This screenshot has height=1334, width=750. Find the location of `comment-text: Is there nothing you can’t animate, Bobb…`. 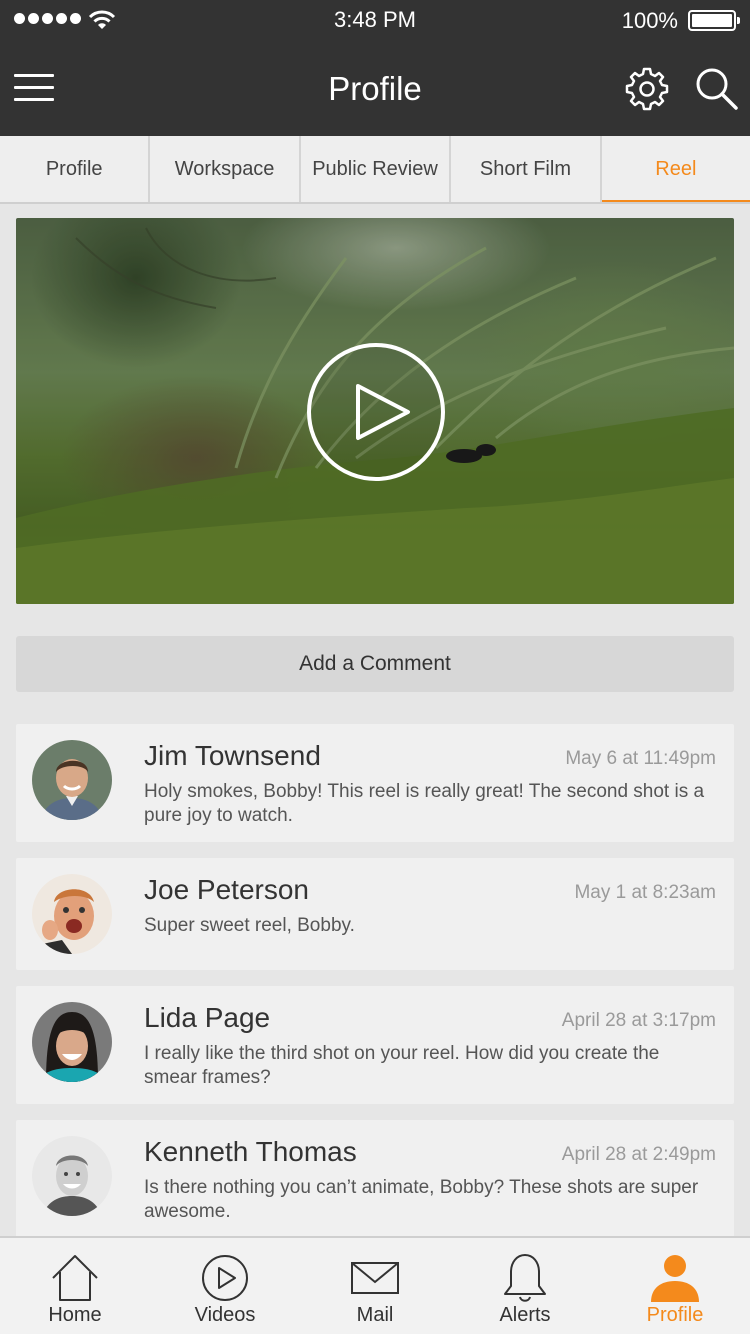

comment-text: Is there nothing you can’t animate, Bobb… is located at coordinates (421, 1199).